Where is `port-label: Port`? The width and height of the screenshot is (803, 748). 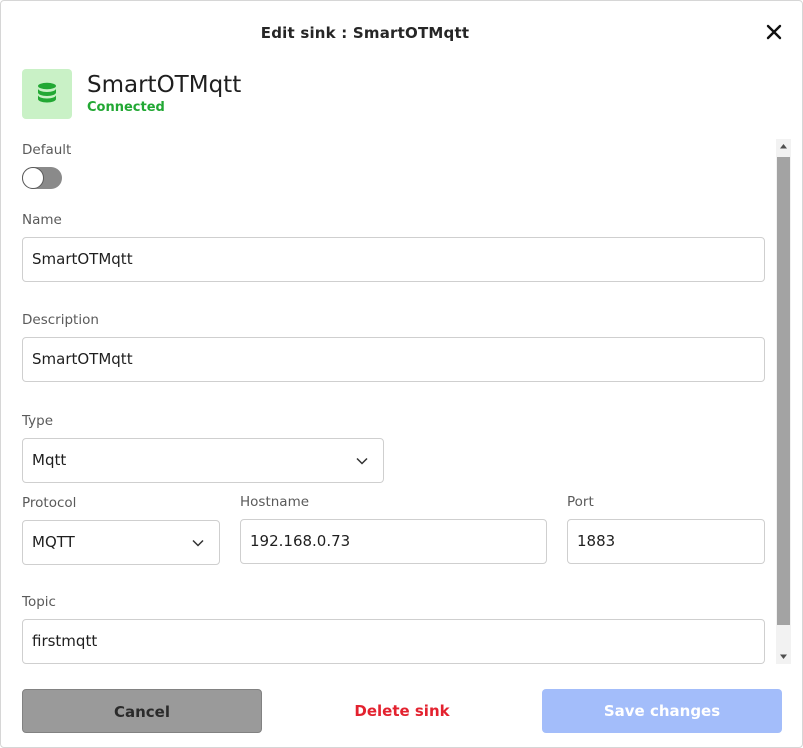 port-label: Port is located at coordinates (580, 502).